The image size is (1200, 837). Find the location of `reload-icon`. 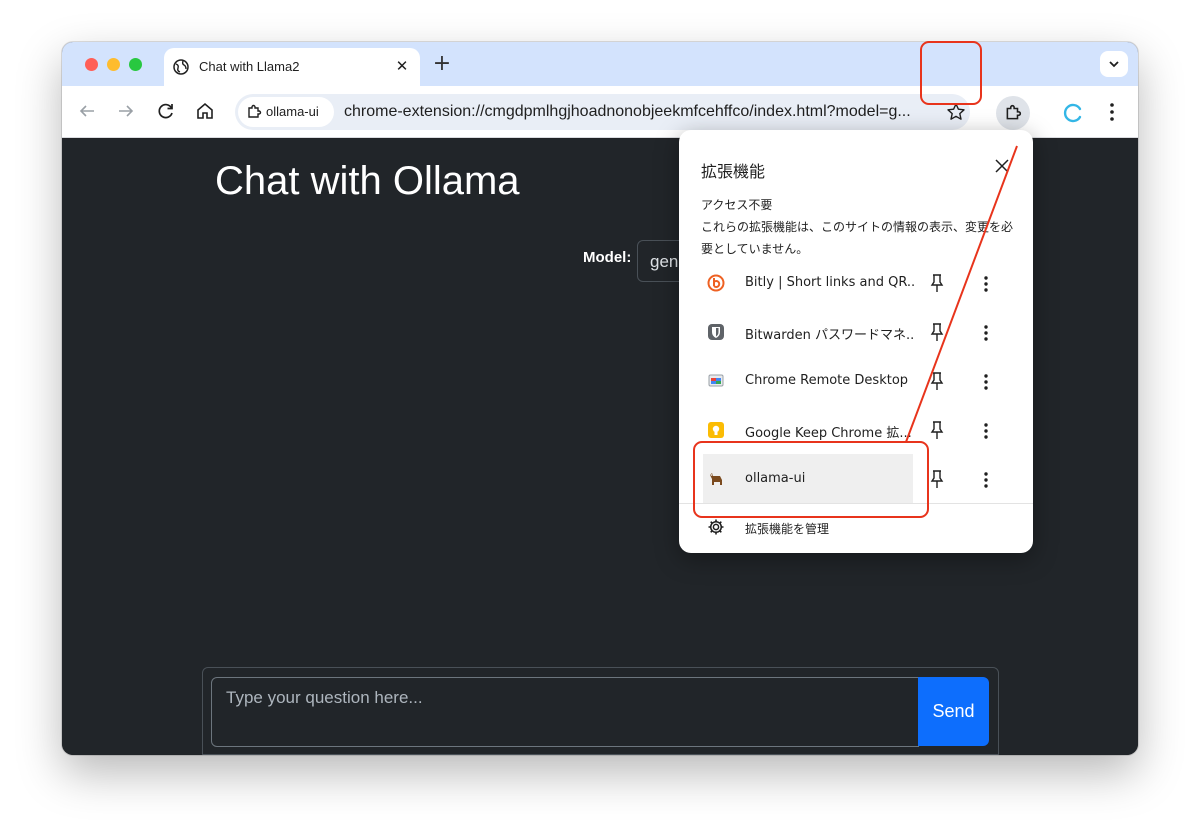

reload-icon is located at coordinates (166, 111).